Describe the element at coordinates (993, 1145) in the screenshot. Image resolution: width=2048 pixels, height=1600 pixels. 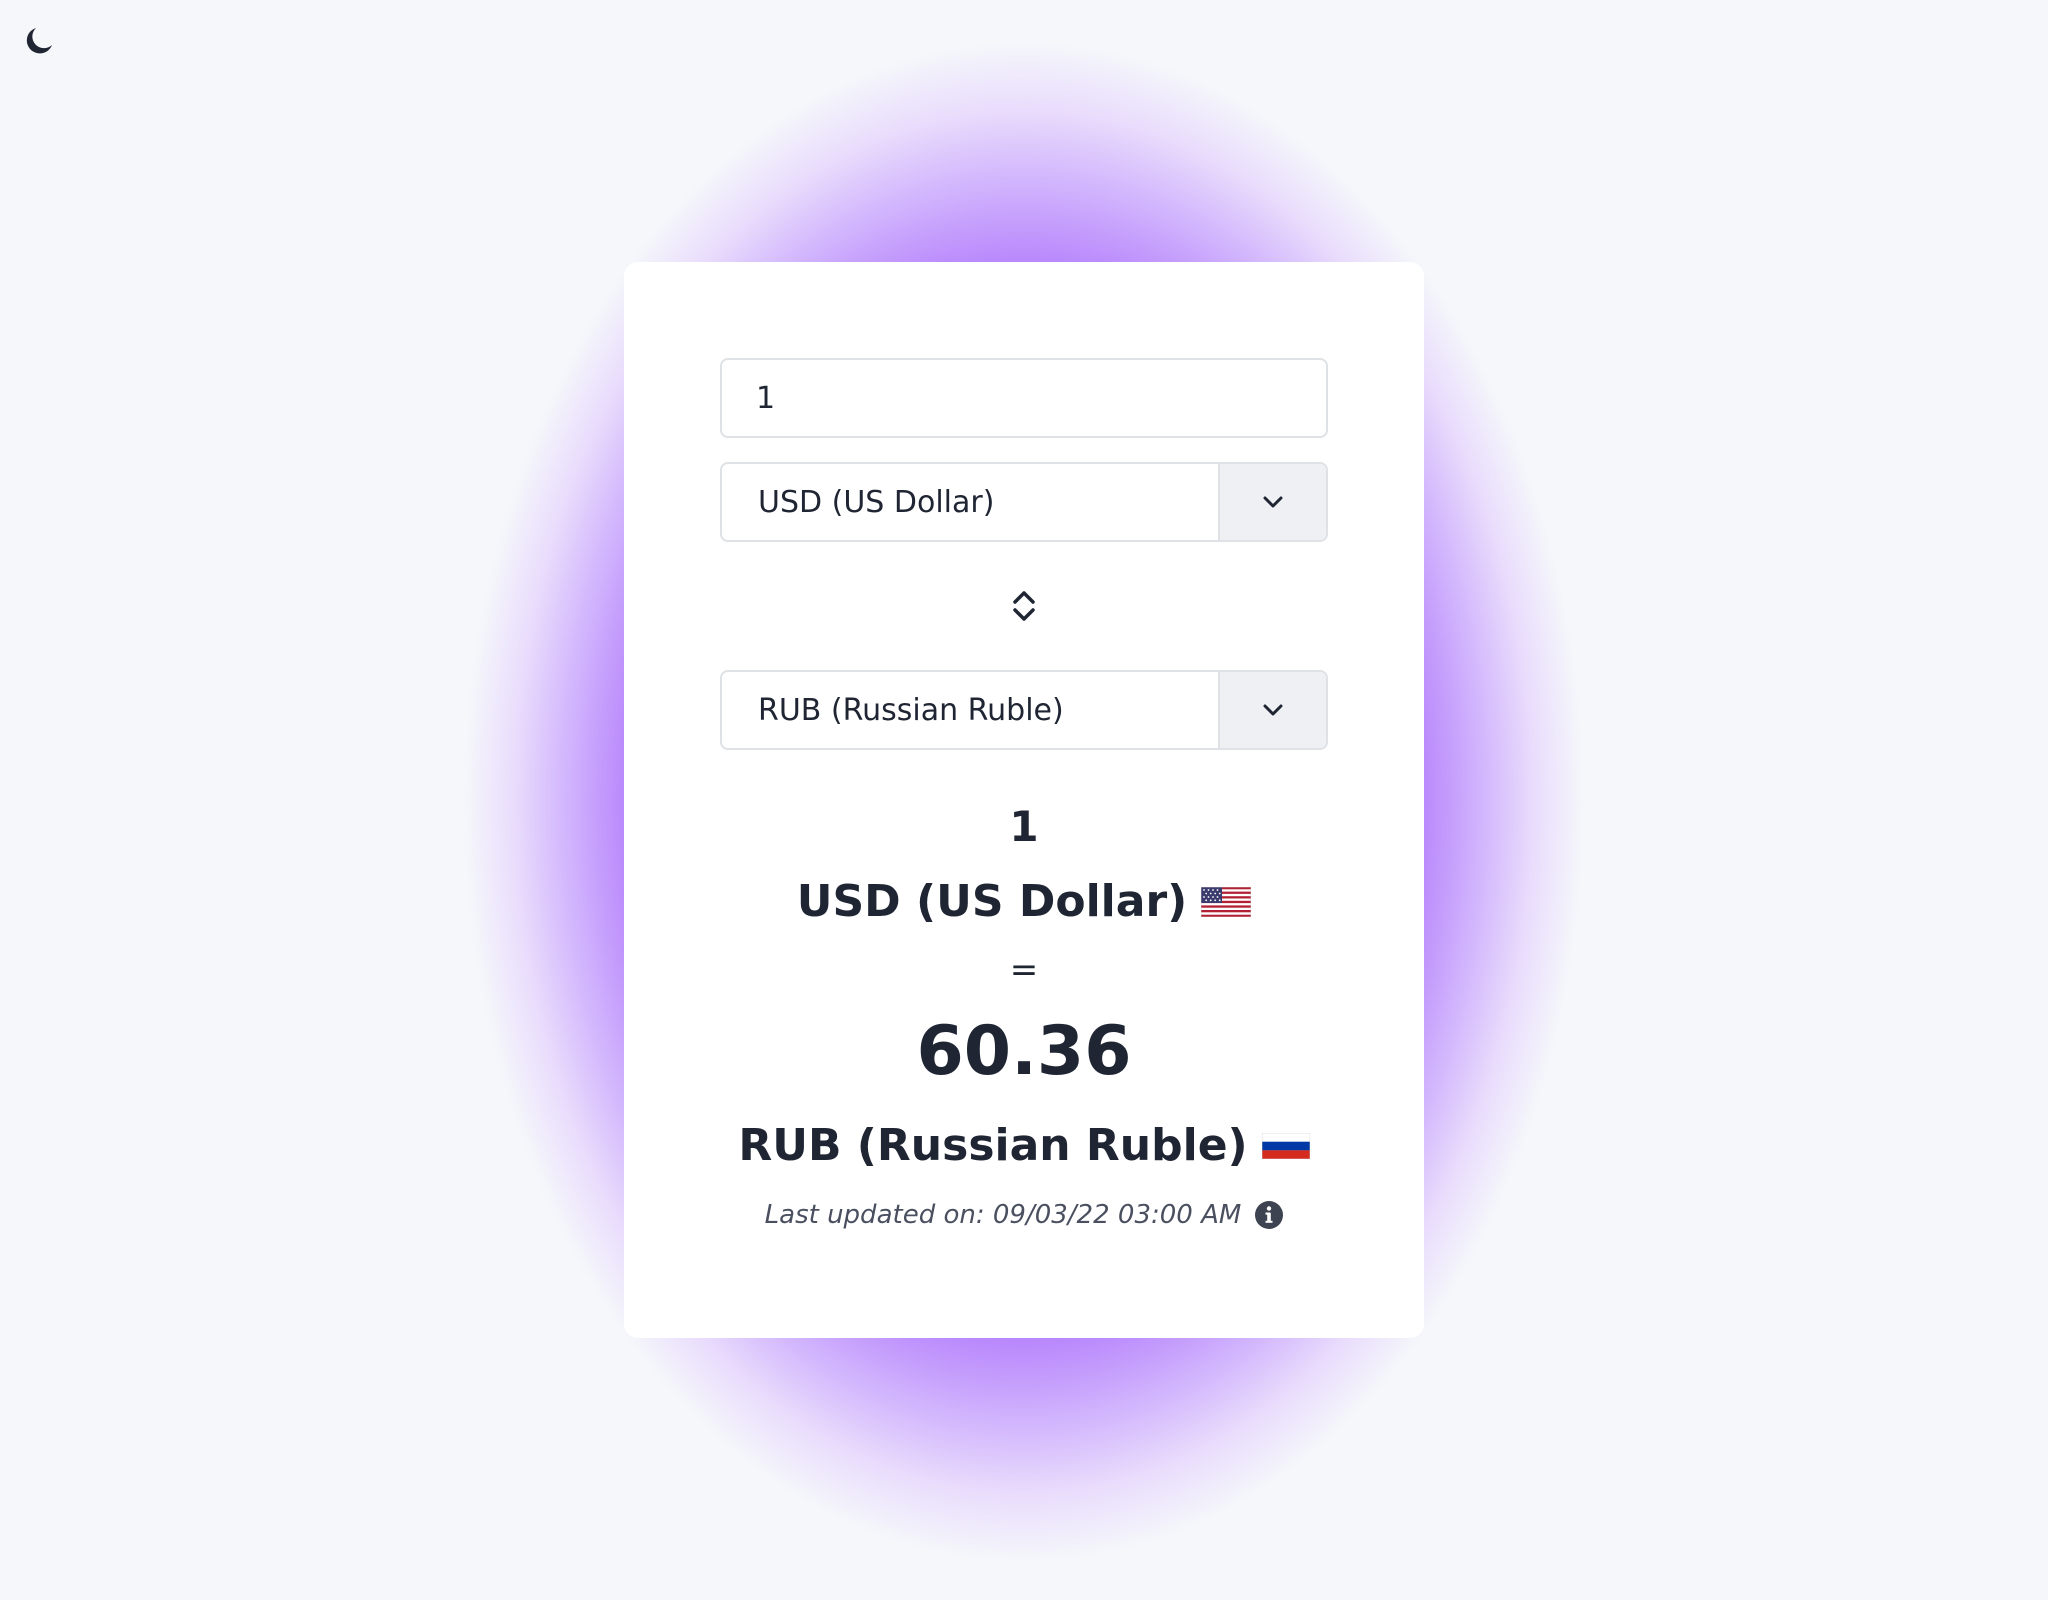
I see `result-to-currency-label: RUB (Russian Ruble)` at that location.